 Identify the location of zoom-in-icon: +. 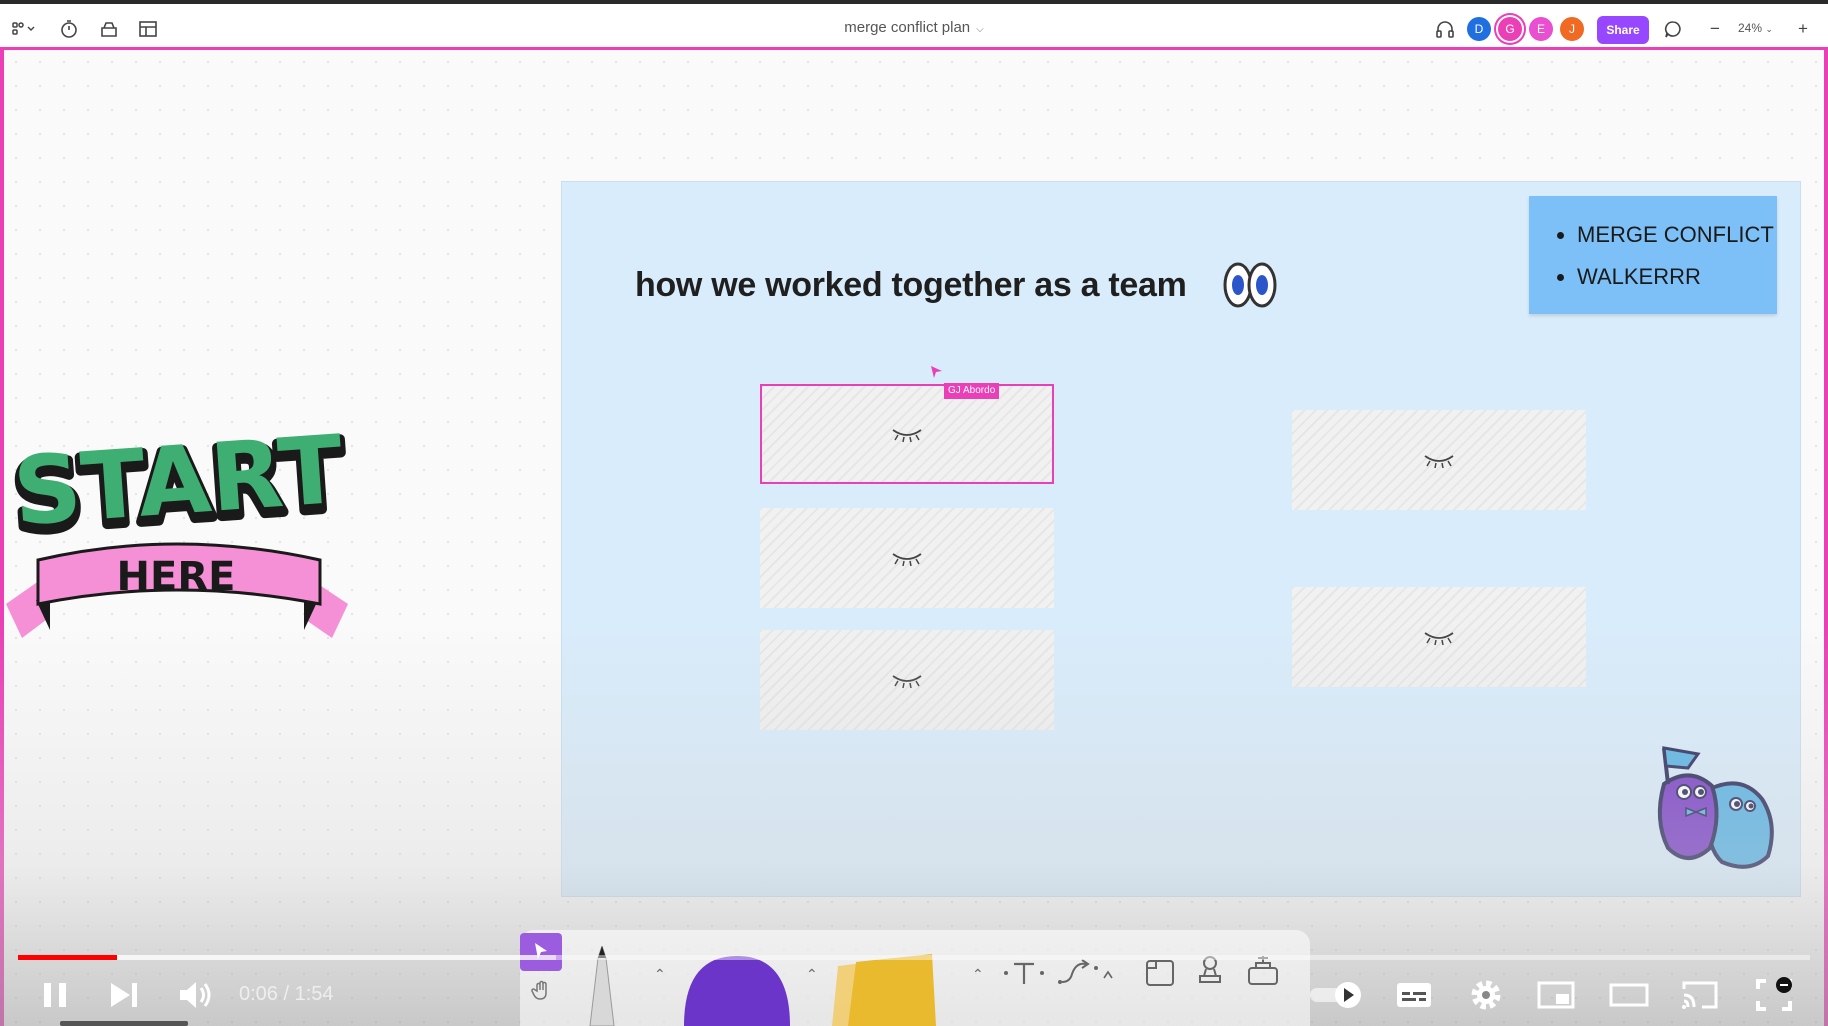
(1803, 29).